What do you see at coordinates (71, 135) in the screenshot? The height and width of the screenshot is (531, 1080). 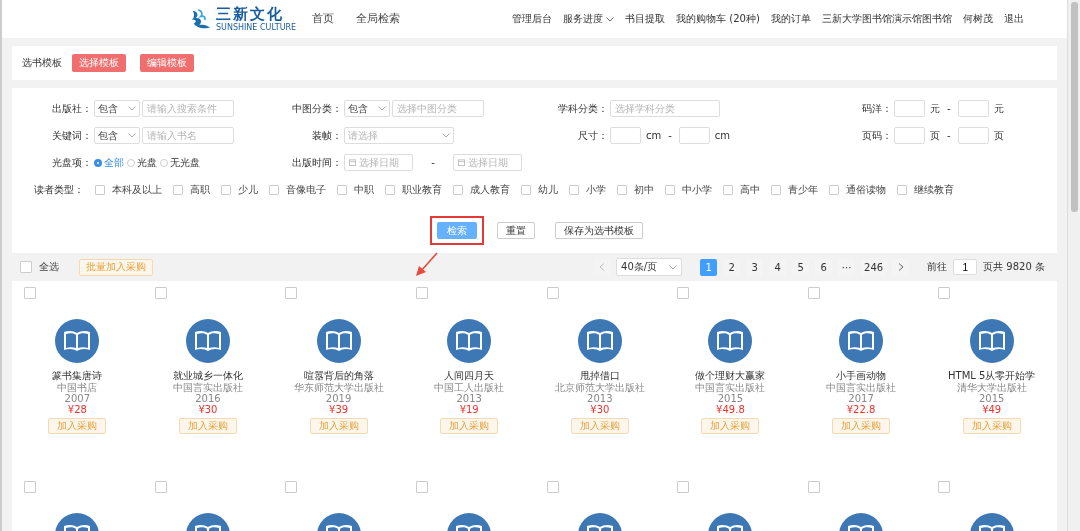 I see `filter-label: 关键词：` at bounding box center [71, 135].